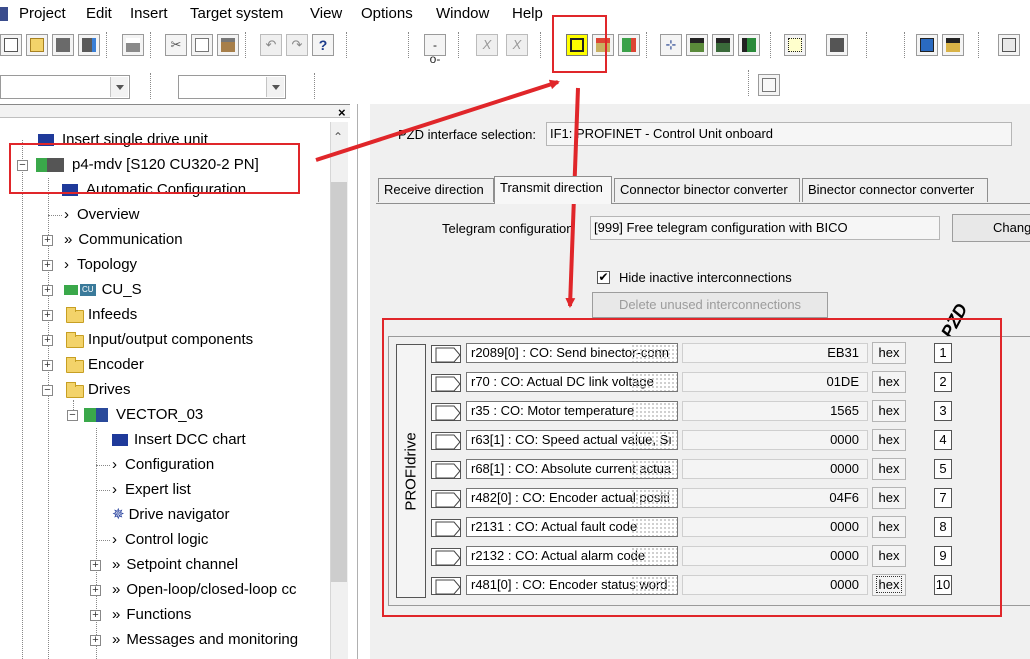 This screenshot has width=1030, height=659. What do you see at coordinates (151, 615) in the screenshot?
I see `tree-item-functions: » Functions` at bounding box center [151, 615].